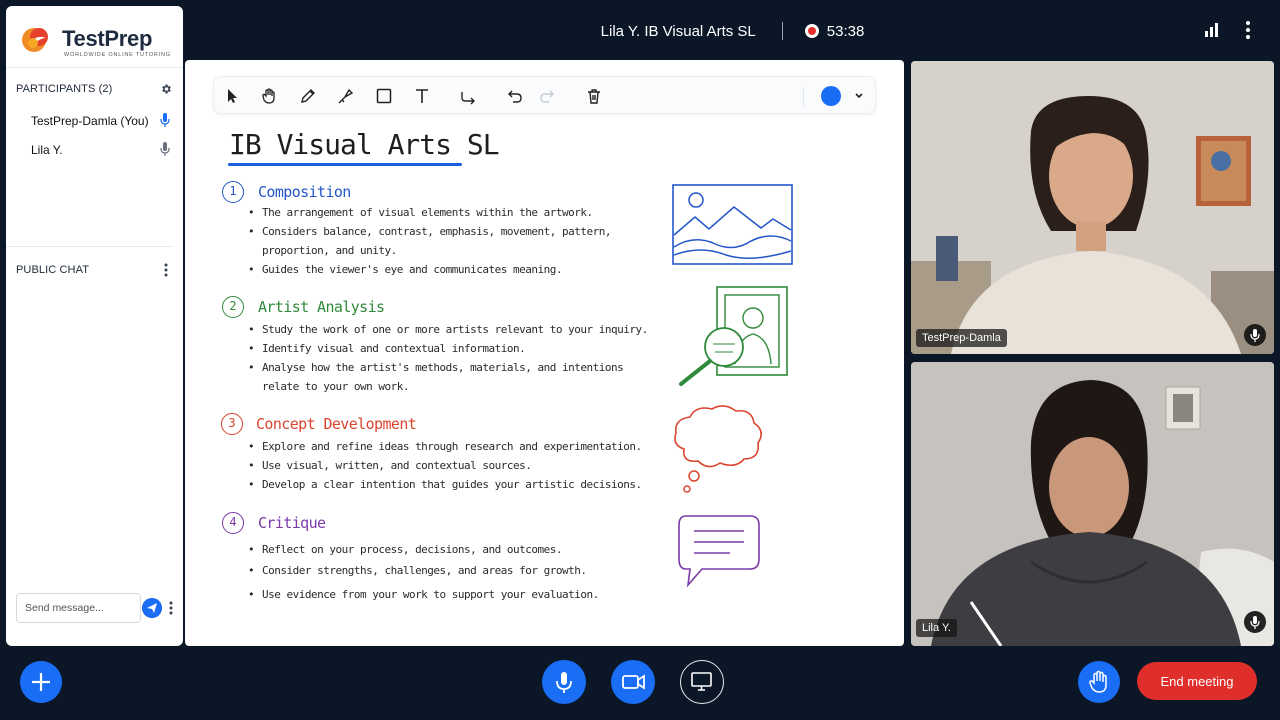  What do you see at coordinates (321, 307) in the screenshot?
I see `section-heading: Artist Analysis` at bounding box center [321, 307].